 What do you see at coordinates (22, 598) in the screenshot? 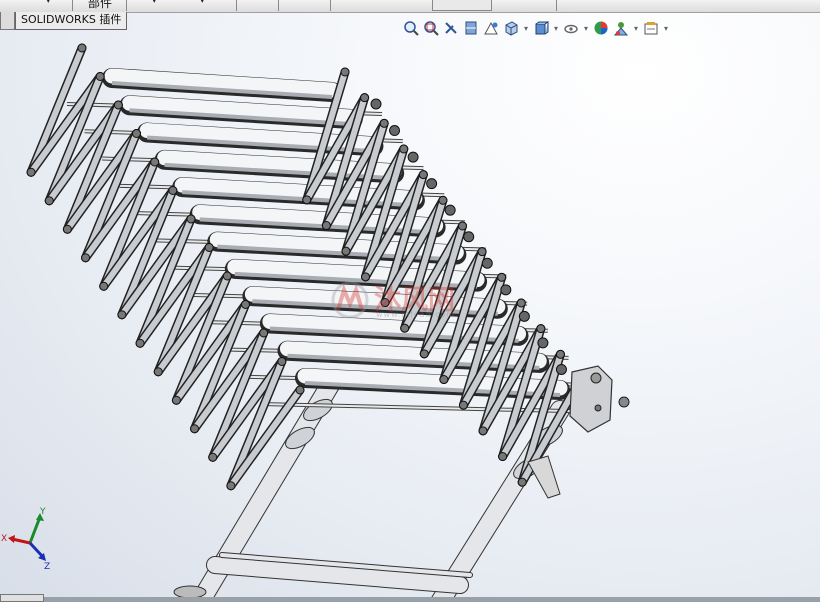
I see `model-tab-stub` at bounding box center [22, 598].